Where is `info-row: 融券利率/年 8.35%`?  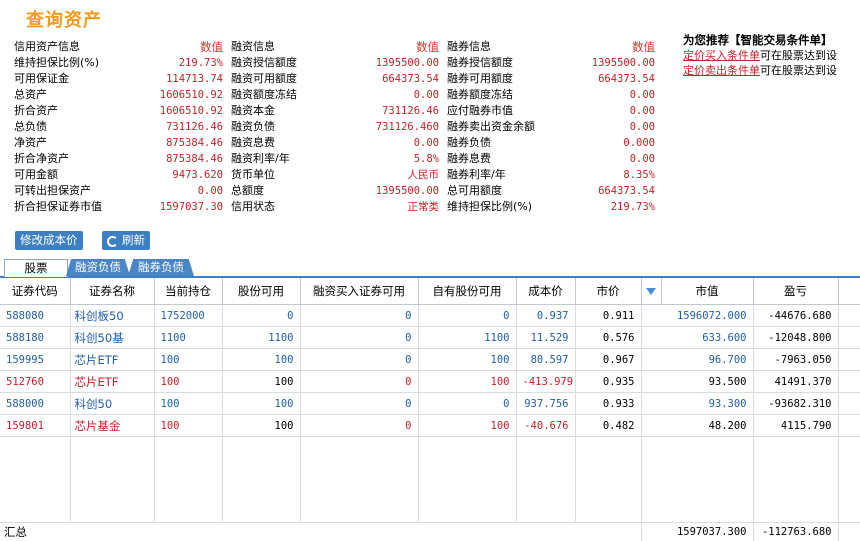 info-row: 融券利率/年 8.35% is located at coordinates (551, 175).